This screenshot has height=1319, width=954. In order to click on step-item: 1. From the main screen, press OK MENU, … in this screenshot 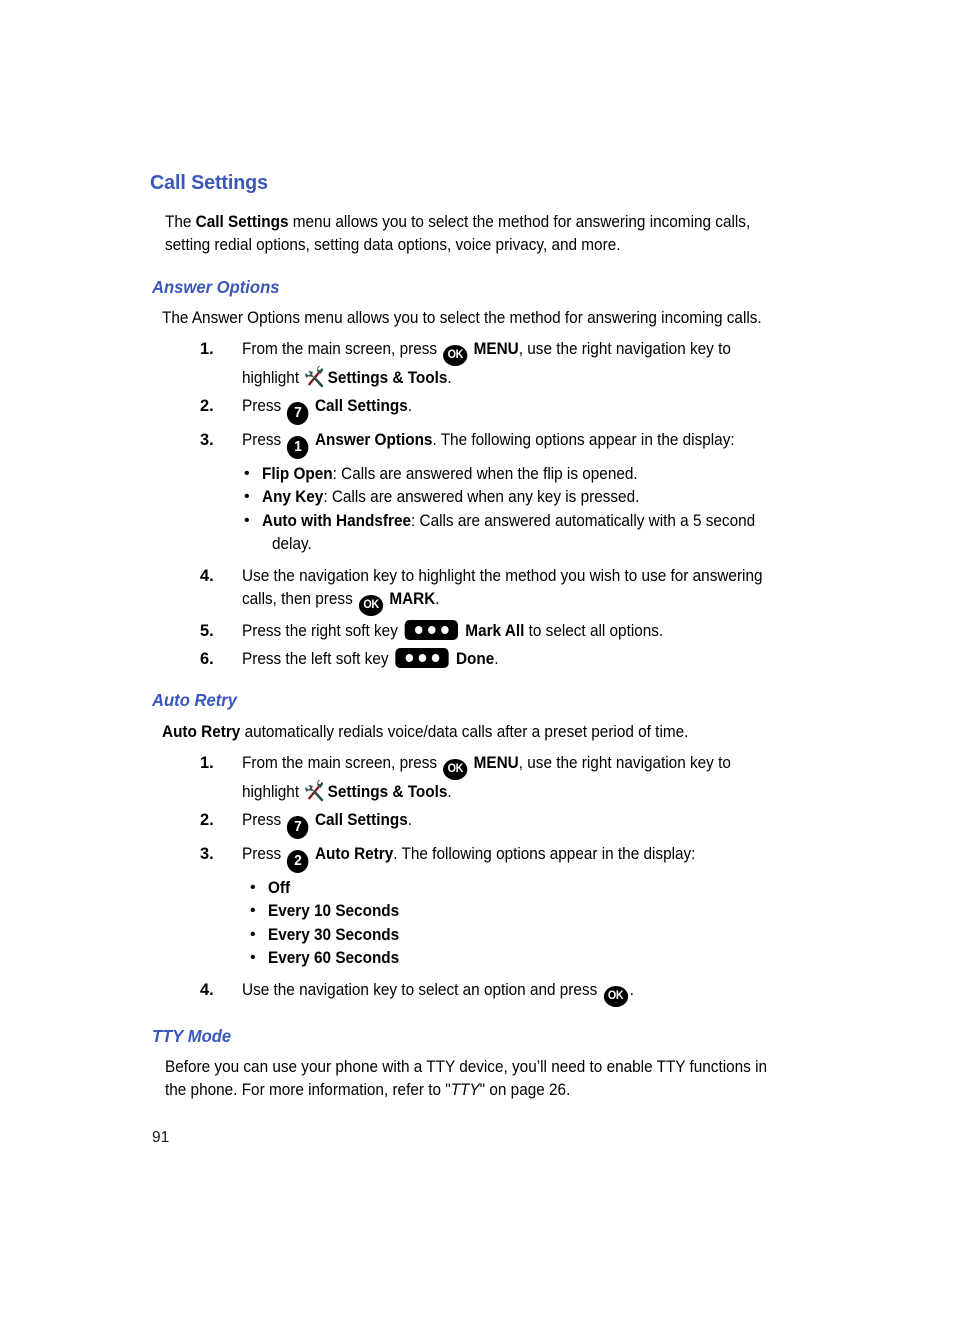, I will do `click(470, 778)`.